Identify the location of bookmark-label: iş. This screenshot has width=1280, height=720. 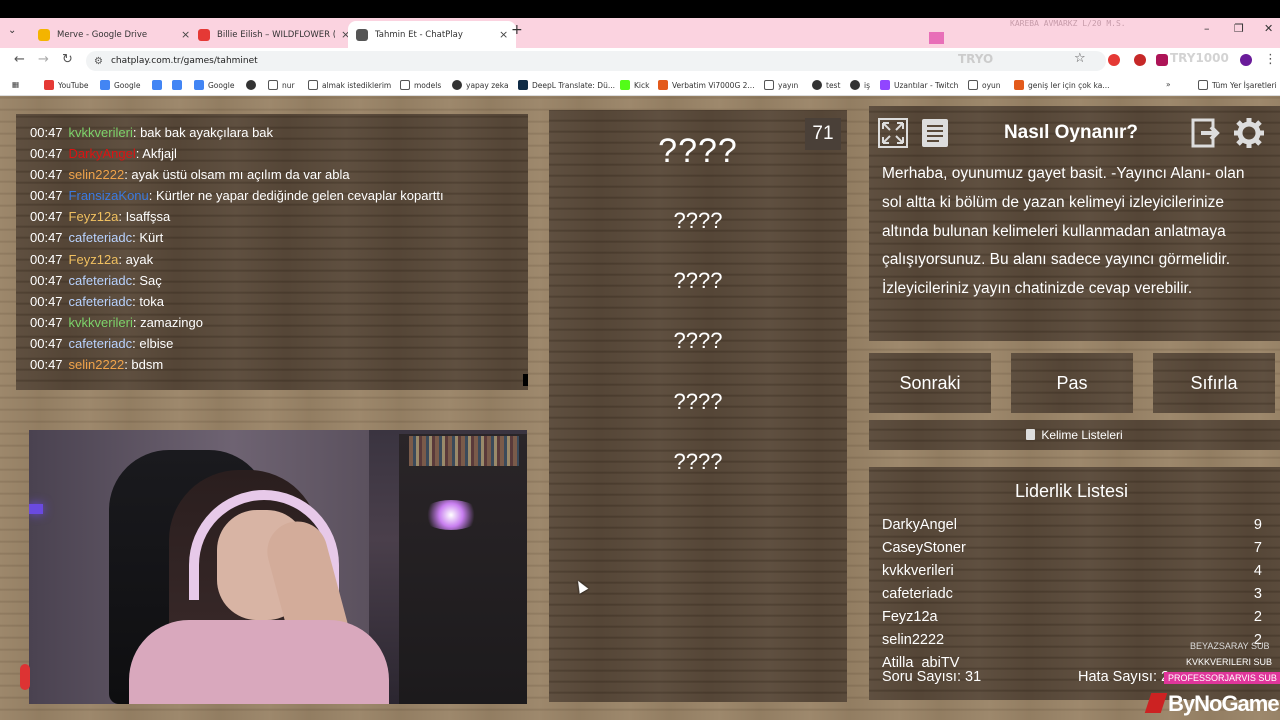
(867, 85).